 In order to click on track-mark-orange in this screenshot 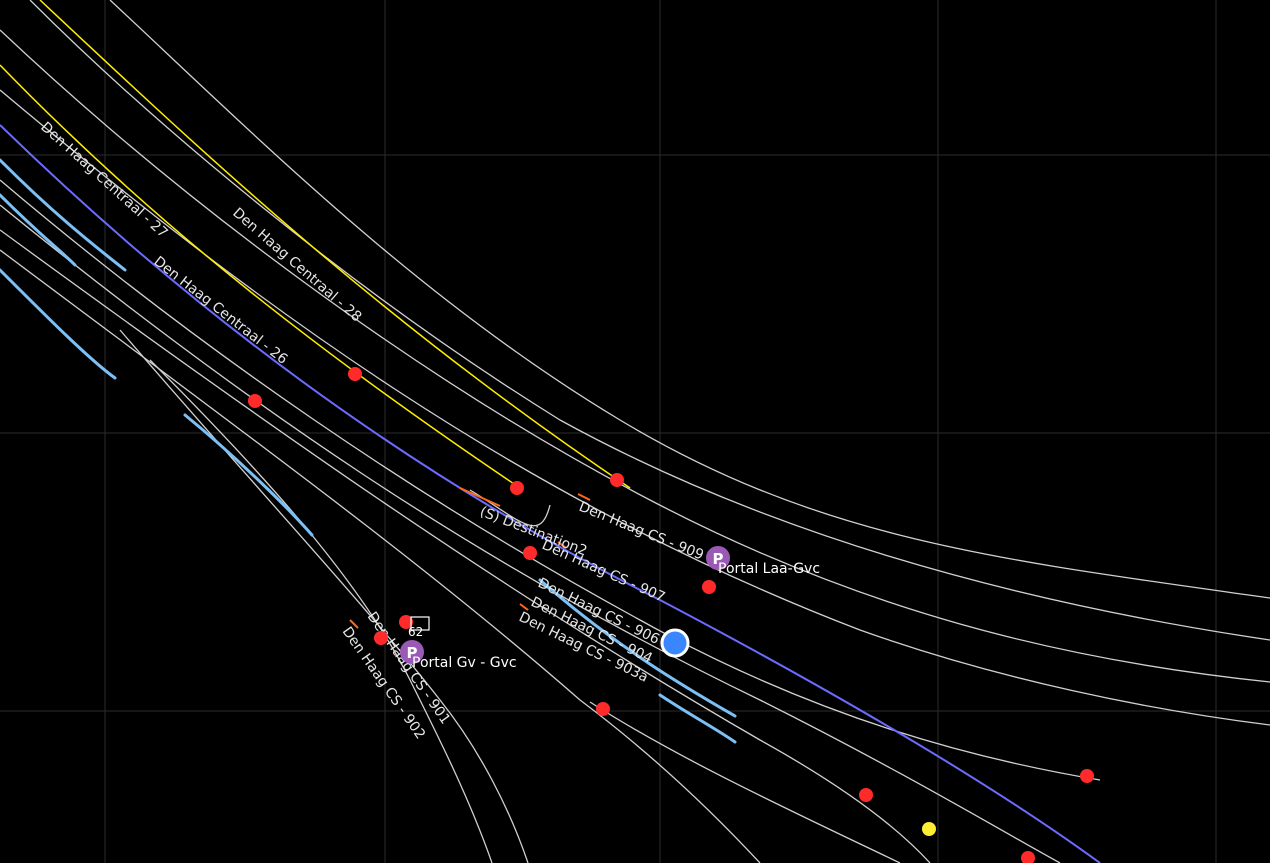, I will do `click(480, 497)`.